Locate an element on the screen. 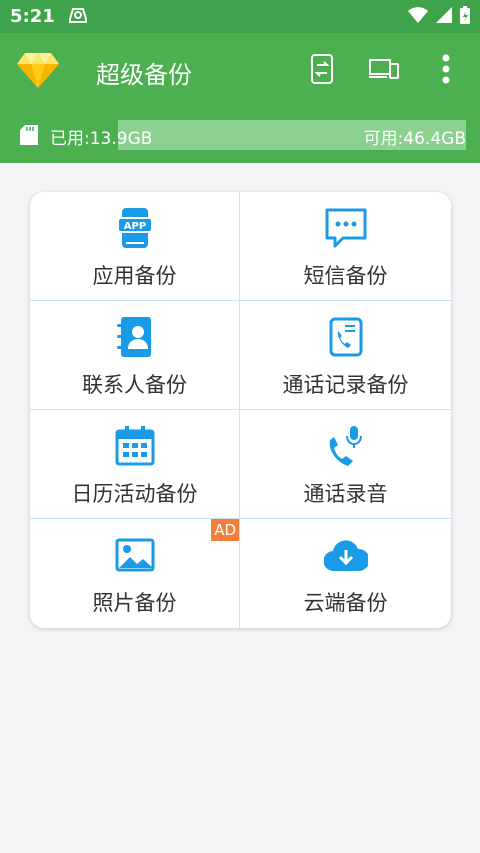 The width and height of the screenshot is (480, 853). calendar-backup-item: 日历活动备份 is located at coordinates (135, 464).